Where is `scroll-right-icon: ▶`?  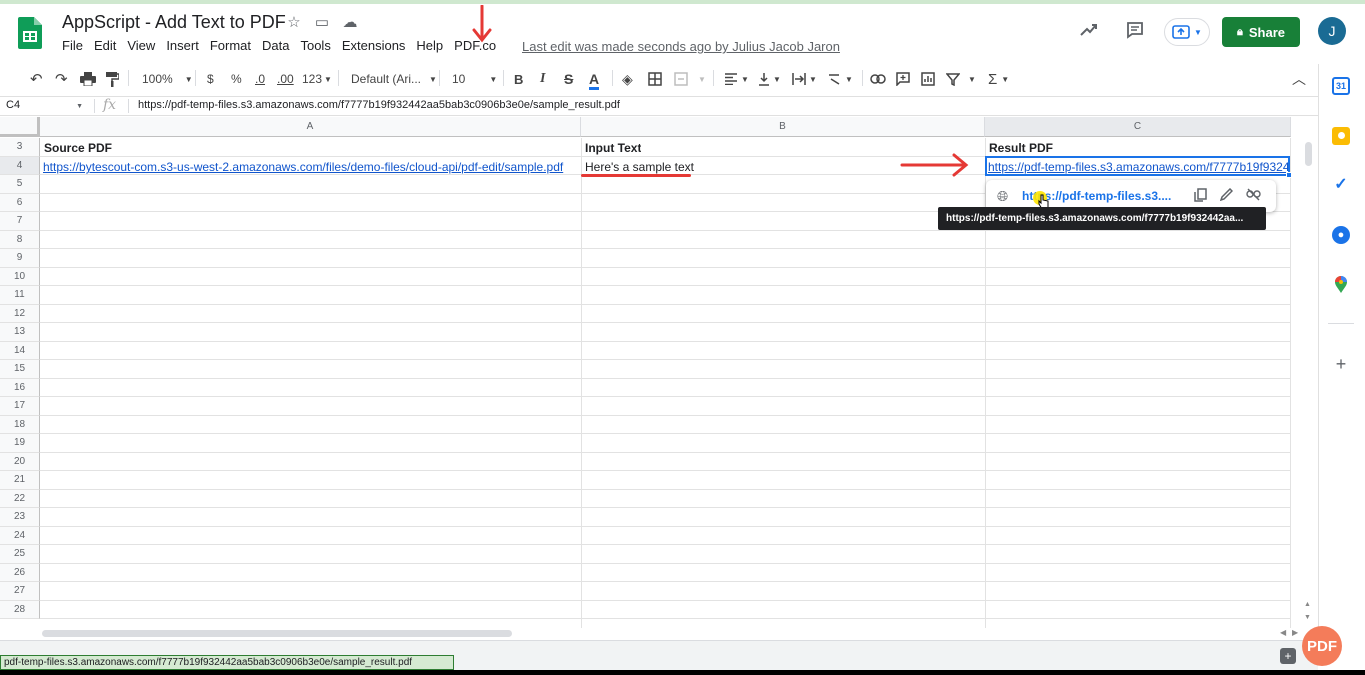
scroll-right-icon: ▶ is located at coordinates (1295, 632).